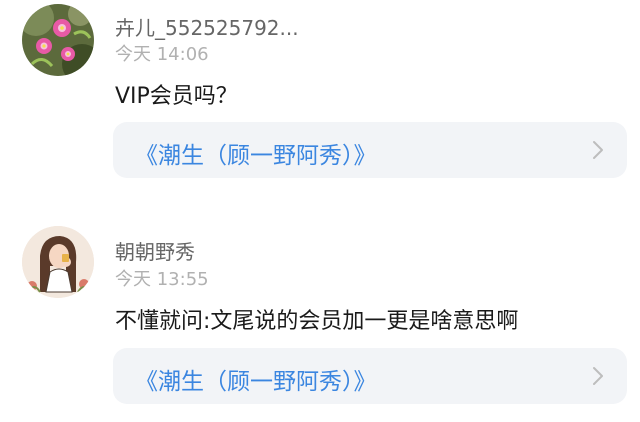 The height and width of the screenshot is (422, 640). I want to click on comment-text: 不懂就问:文尾说的会员加一更是啥意思啊, so click(317, 321).